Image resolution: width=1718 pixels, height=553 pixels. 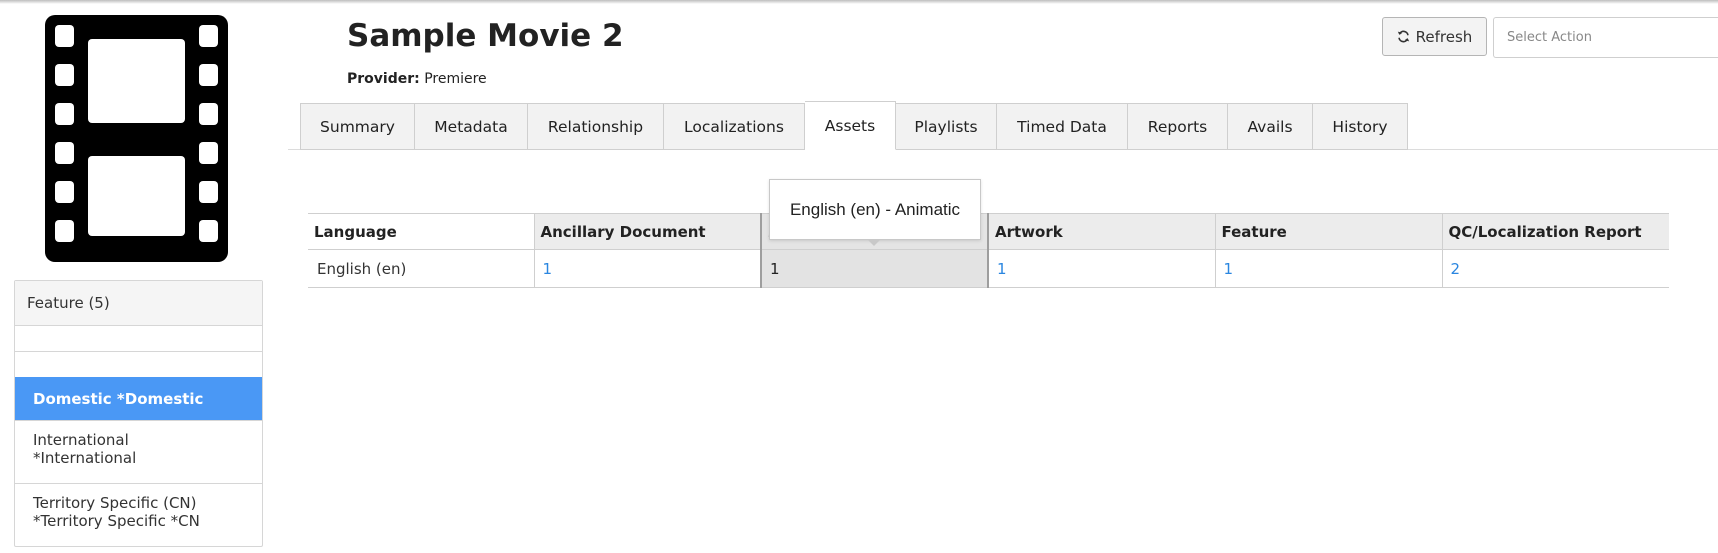 I want to click on select-action-placeholder: Select Action, so click(x=1549, y=37).